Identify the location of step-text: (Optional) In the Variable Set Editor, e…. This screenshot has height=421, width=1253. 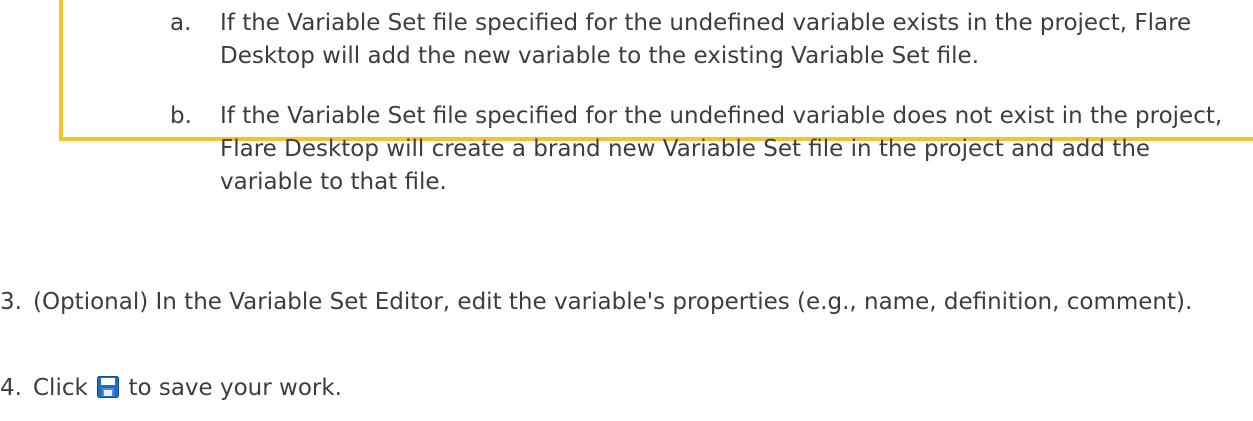
(613, 302).